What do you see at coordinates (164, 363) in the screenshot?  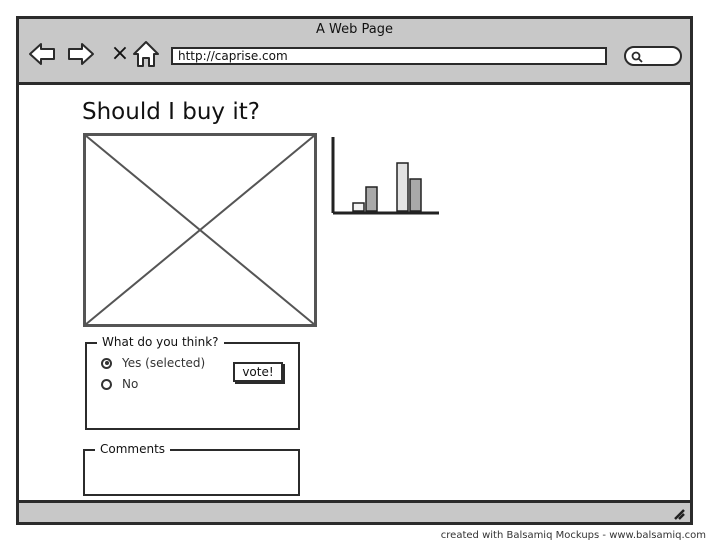 I see `radio-label-yes: Yes (selected)` at bounding box center [164, 363].